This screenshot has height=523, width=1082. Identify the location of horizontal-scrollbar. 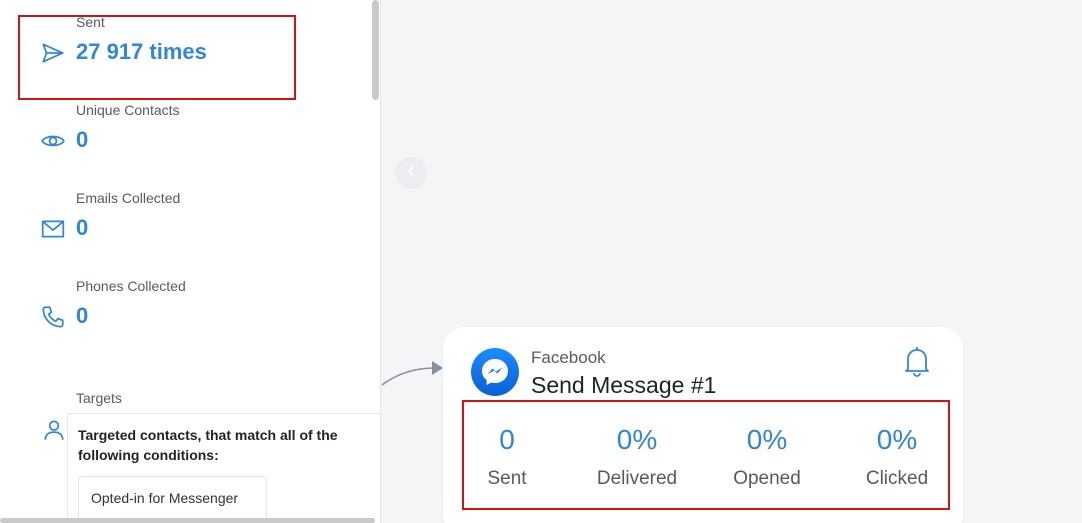
(187, 520).